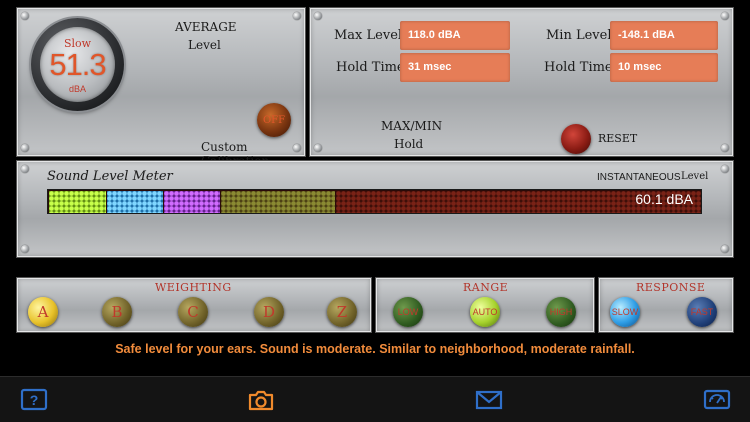  I want to click on weighting-a-label: A, so click(43, 312).